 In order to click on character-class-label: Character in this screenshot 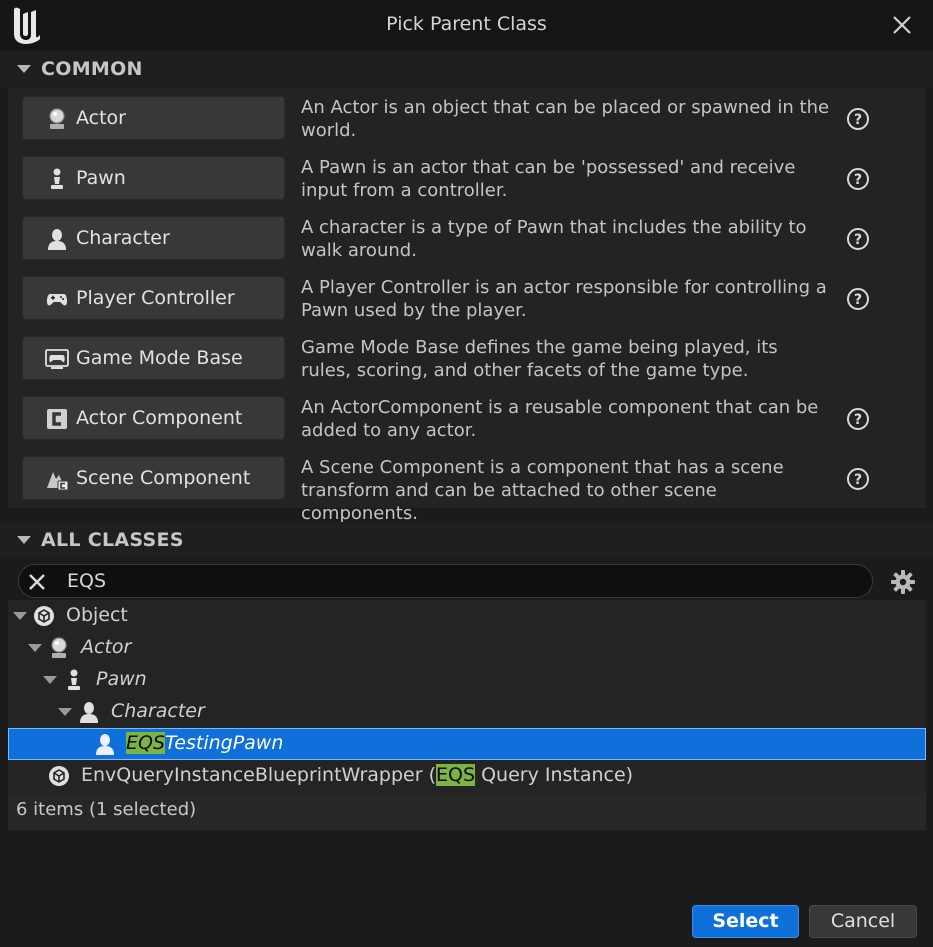, I will do `click(123, 238)`.